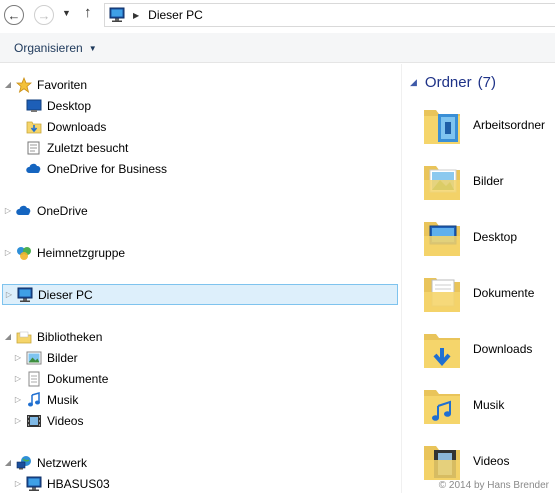 The width and height of the screenshot is (555, 493). Describe the element at coordinates (442, 463) in the screenshot. I see `videos-folder-icon` at that location.